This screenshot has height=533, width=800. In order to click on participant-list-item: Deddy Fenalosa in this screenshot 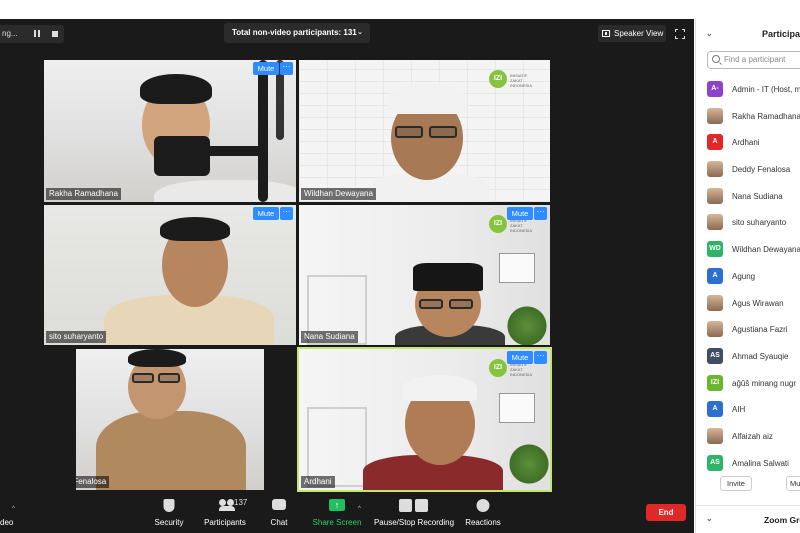, I will do `click(748, 169)`.